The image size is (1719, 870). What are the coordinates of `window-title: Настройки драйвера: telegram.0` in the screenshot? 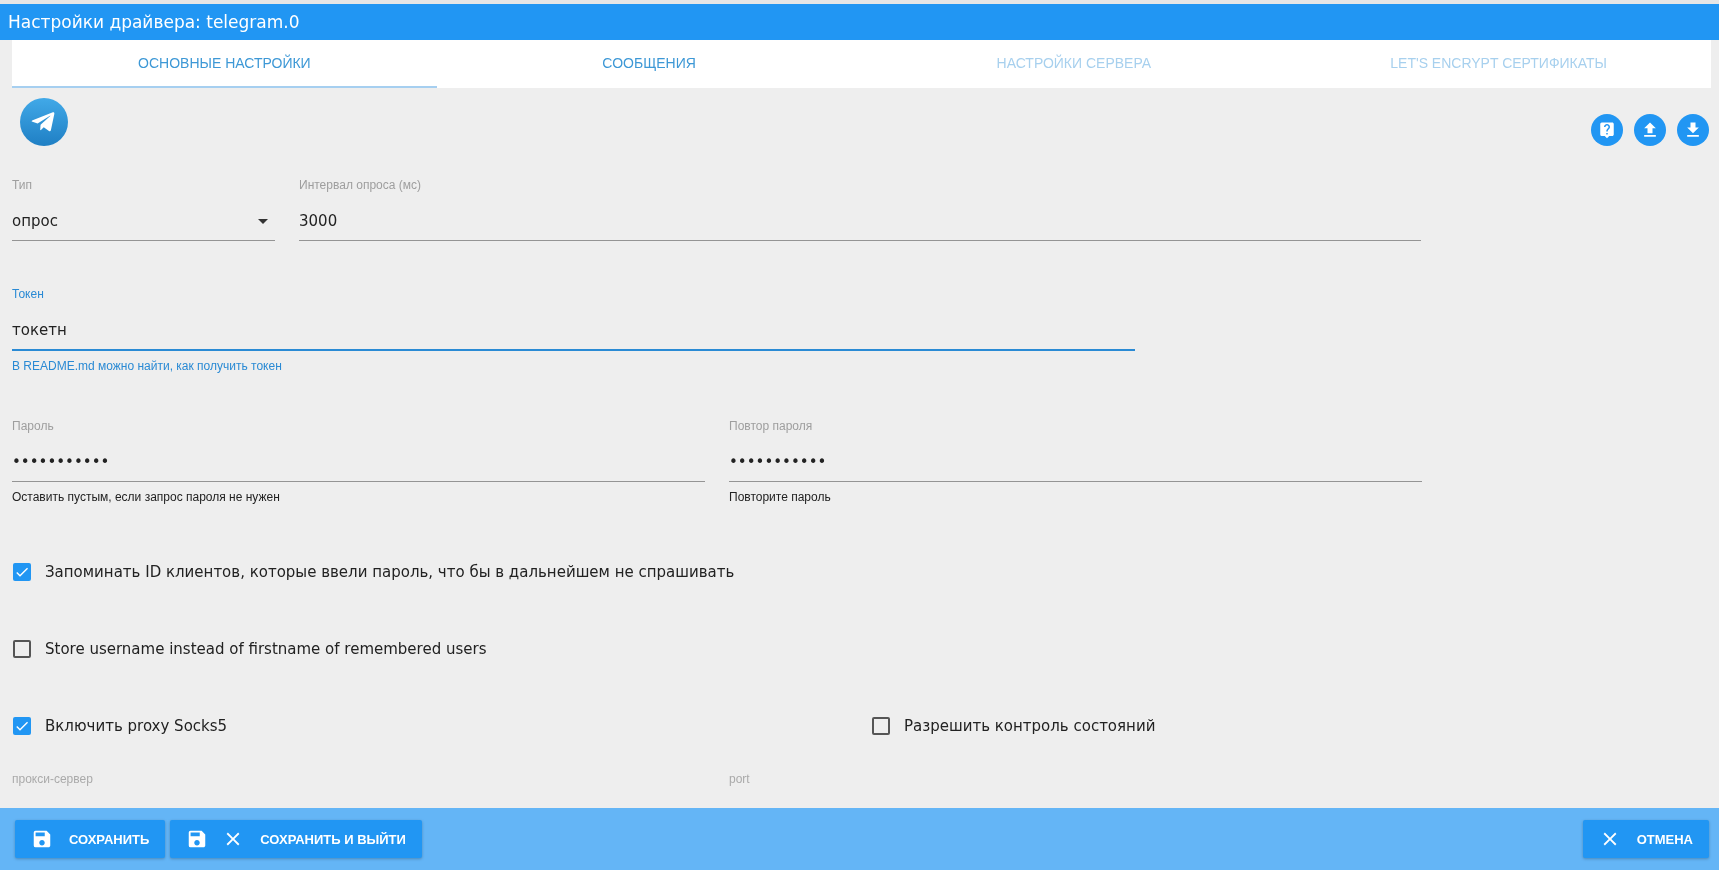 It's located at (154, 22).